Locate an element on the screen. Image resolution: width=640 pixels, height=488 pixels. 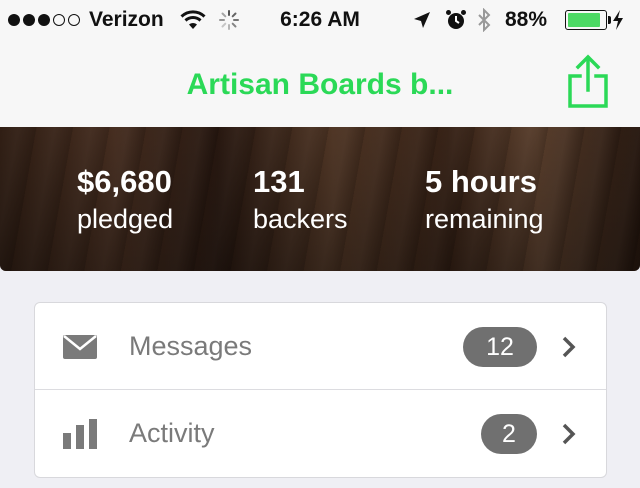
bluetooth-icon is located at coordinates (484, 20).